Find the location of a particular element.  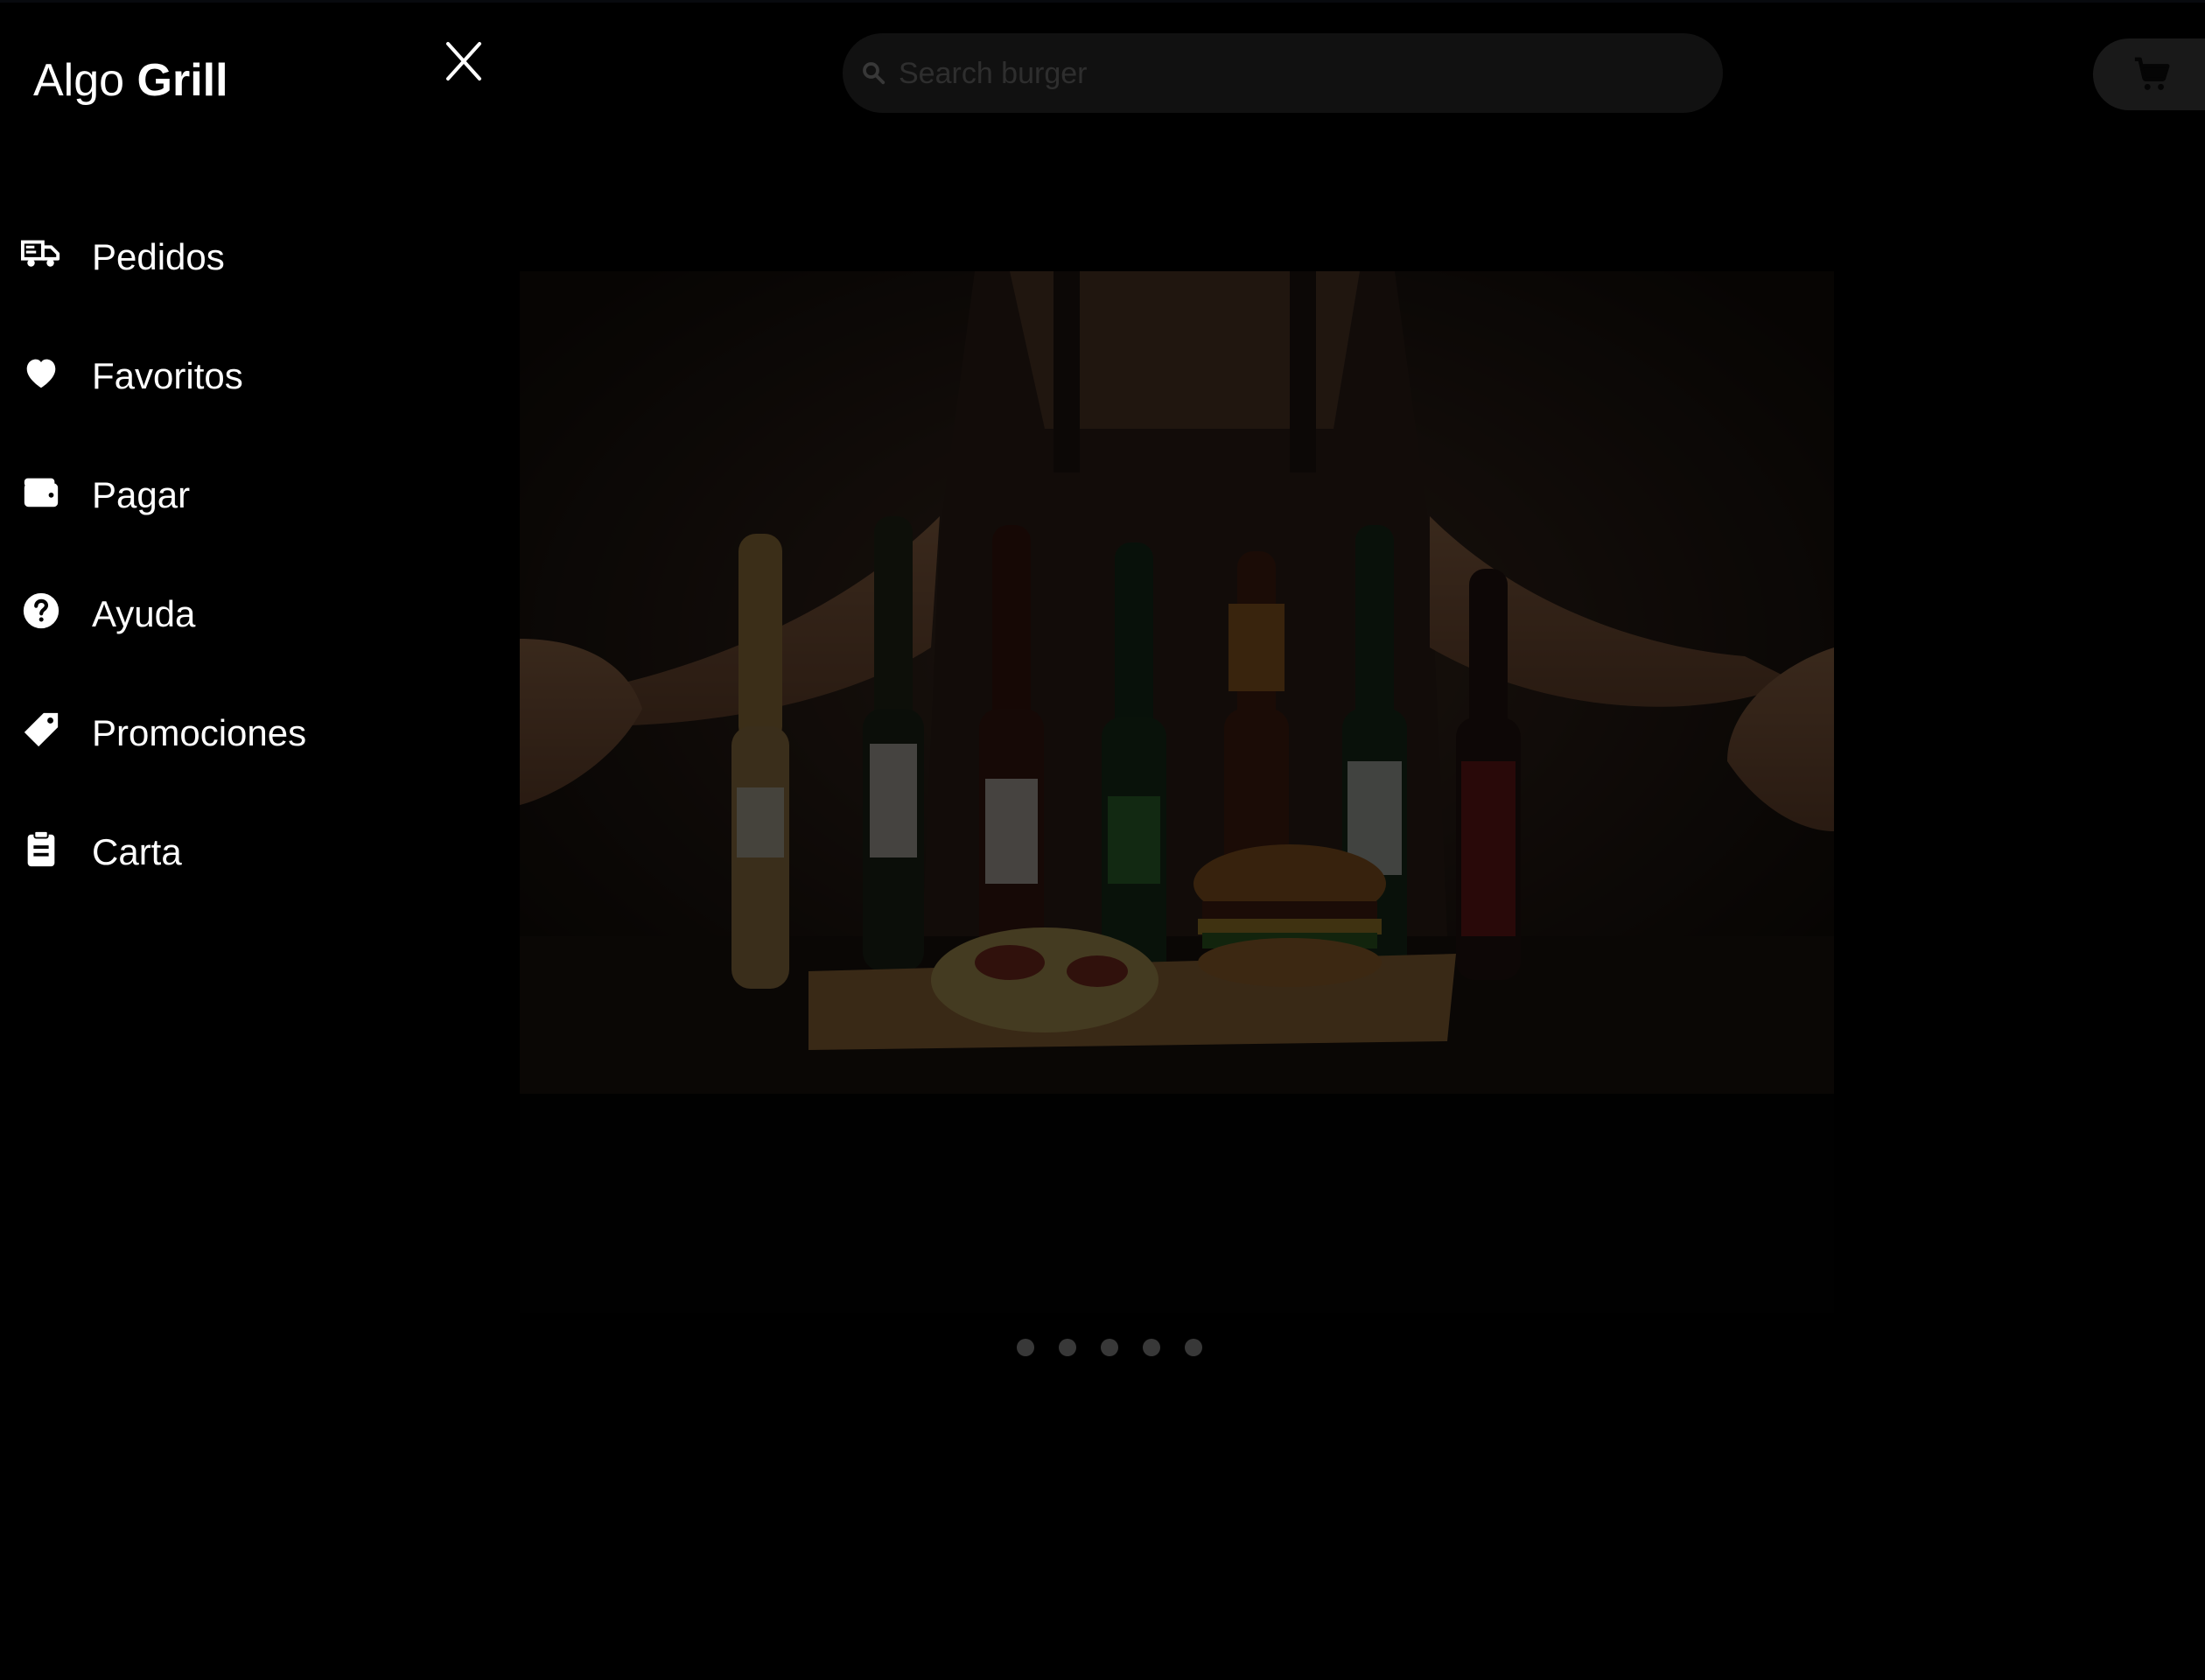

nav-item-carta: Carta is located at coordinates (227, 850).